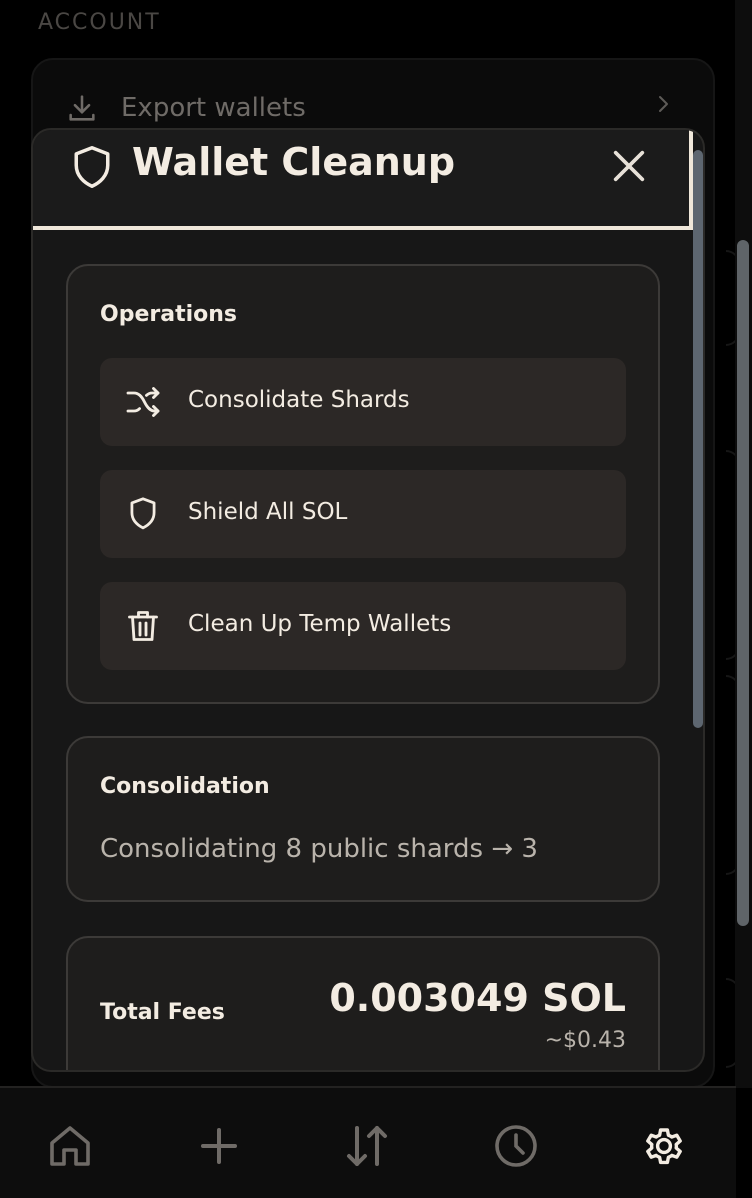 This screenshot has height=1198, width=752. Describe the element at coordinates (70, 1146) in the screenshot. I see `home-icon` at that location.